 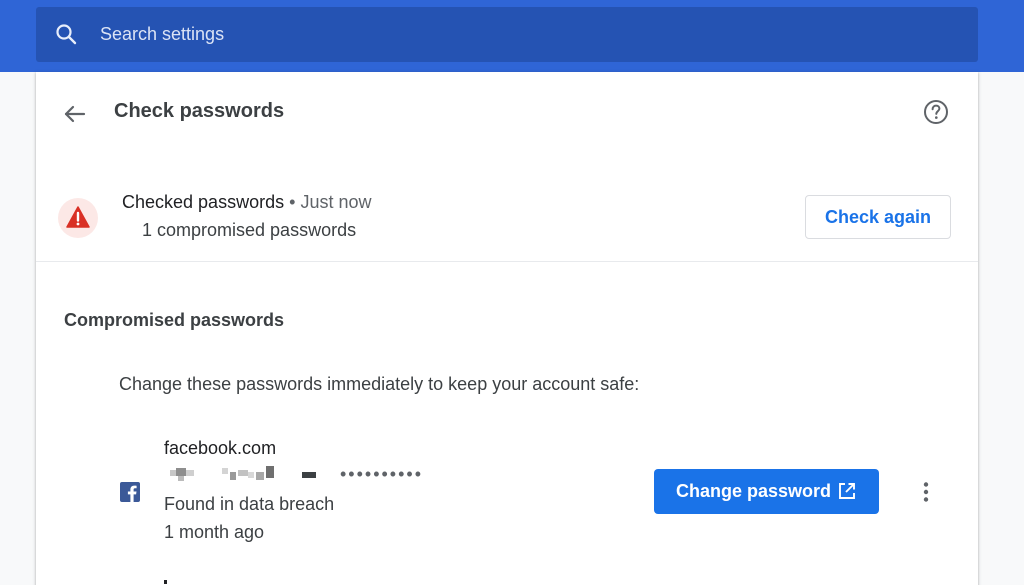 What do you see at coordinates (754, 491) in the screenshot?
I see `change-password-label: Change password` at bounding box center [754, 491].